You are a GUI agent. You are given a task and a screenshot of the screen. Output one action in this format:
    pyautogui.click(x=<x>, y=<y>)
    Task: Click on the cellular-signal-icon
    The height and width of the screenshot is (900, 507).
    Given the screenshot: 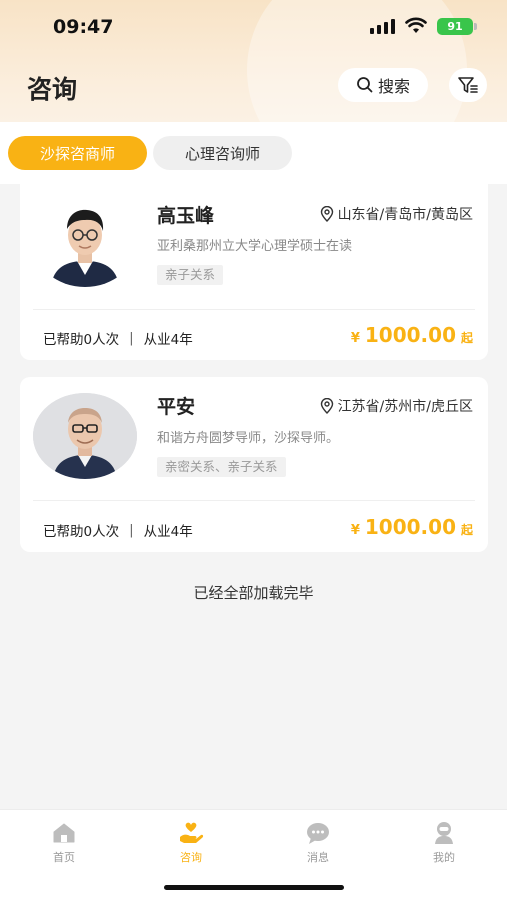 What is the action you would take?
    pyautogui.click(x=382, y=26)
    